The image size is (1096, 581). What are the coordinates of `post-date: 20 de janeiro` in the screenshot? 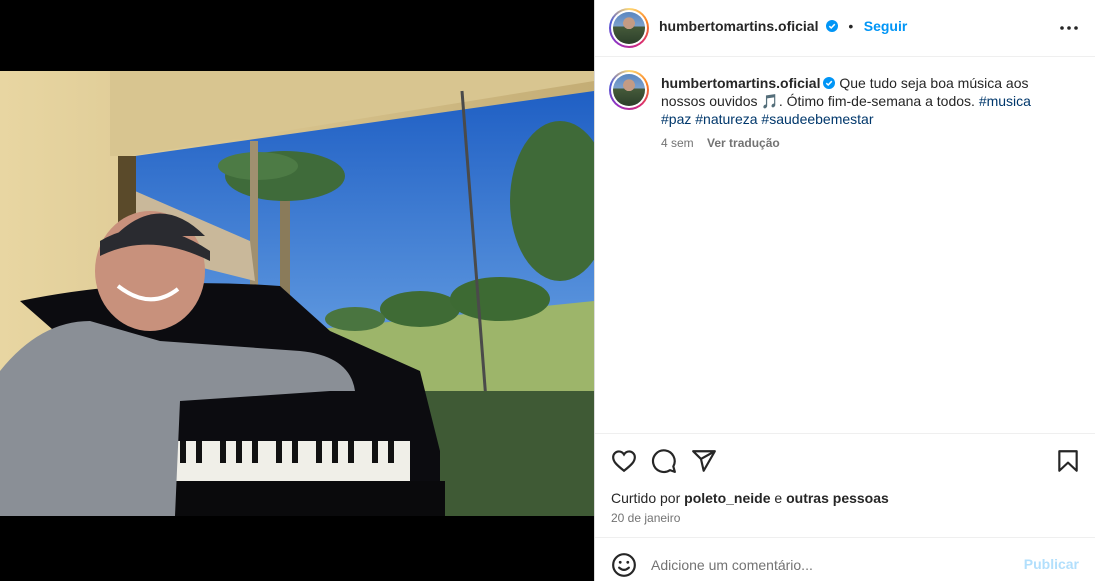 It's located at (645, 518).